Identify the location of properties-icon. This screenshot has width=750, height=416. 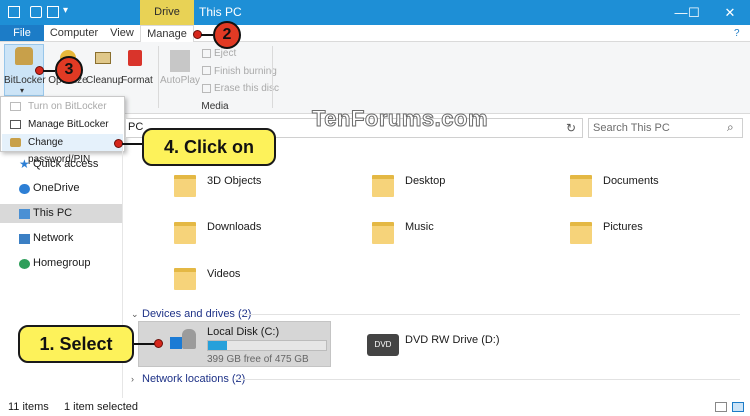
(36, 12).